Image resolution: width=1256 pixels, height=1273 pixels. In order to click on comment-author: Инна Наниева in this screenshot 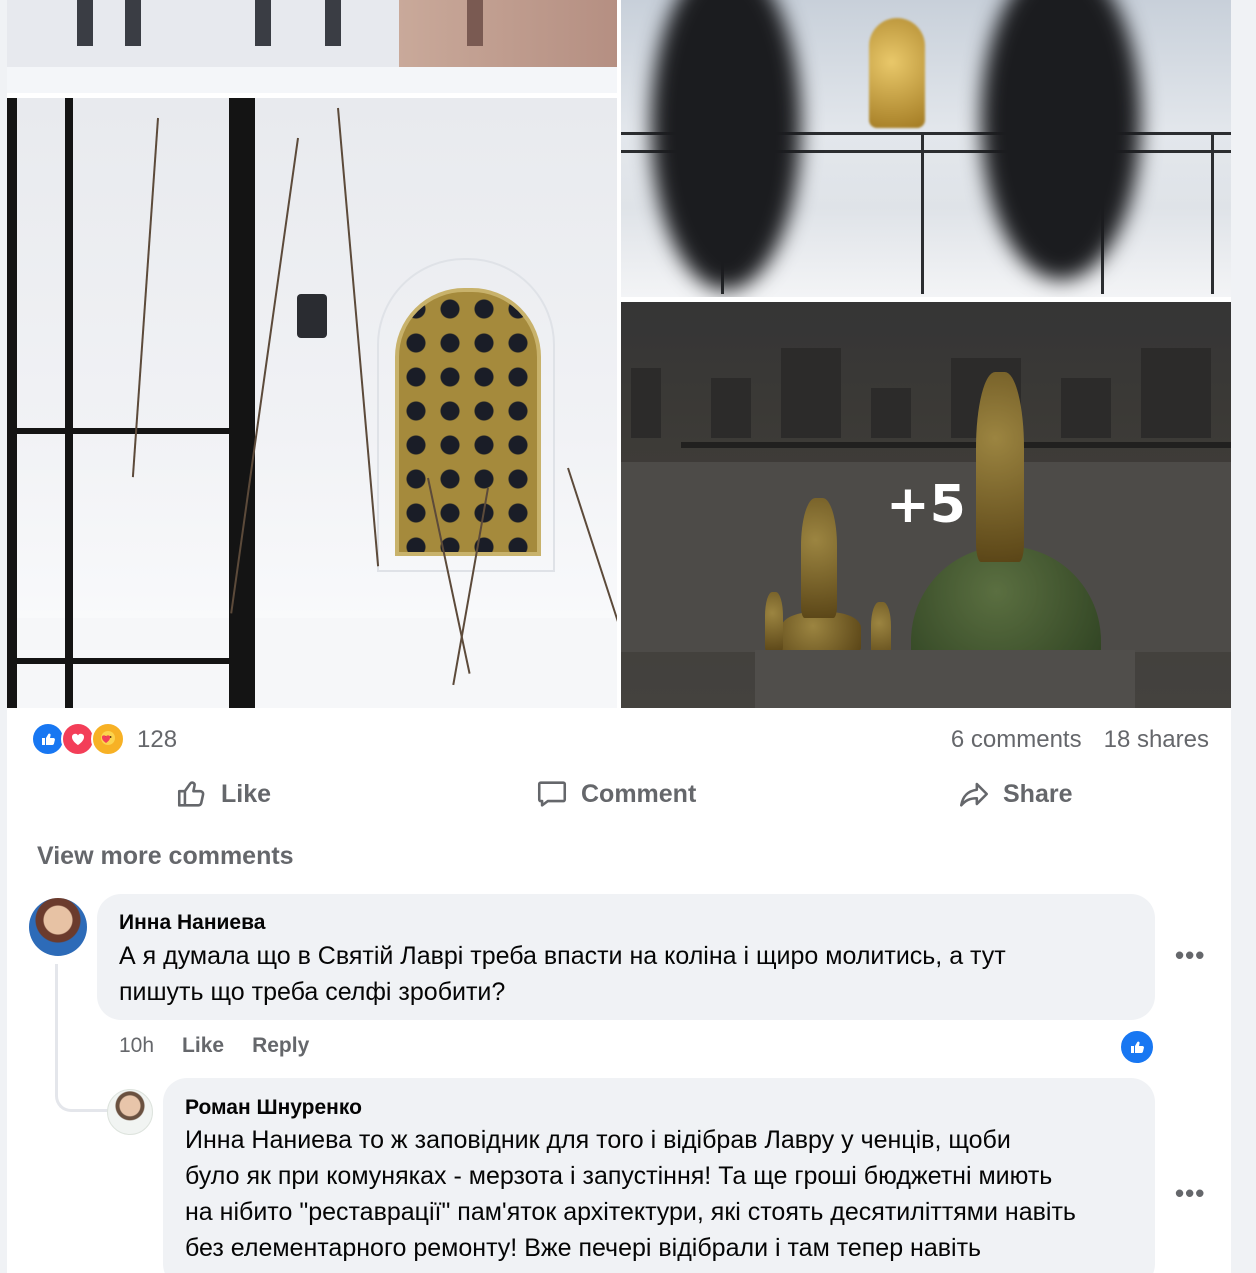, I will do `click(192, 923)`.